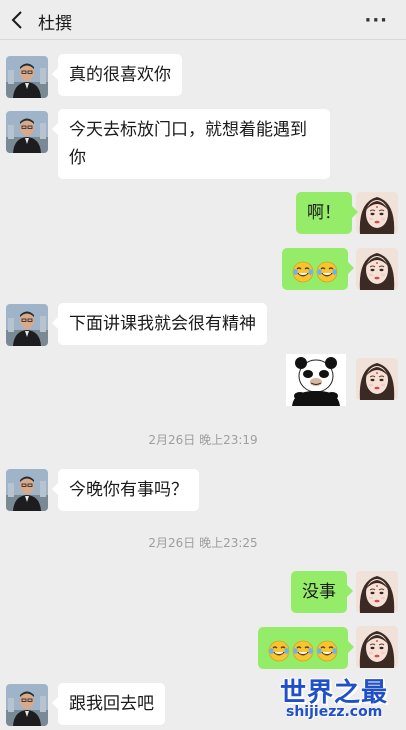 The height and width of the screenshot is (730, 406). I want to click on message-timestamp: 2月26日 晚上23:19, so click(203, 440).